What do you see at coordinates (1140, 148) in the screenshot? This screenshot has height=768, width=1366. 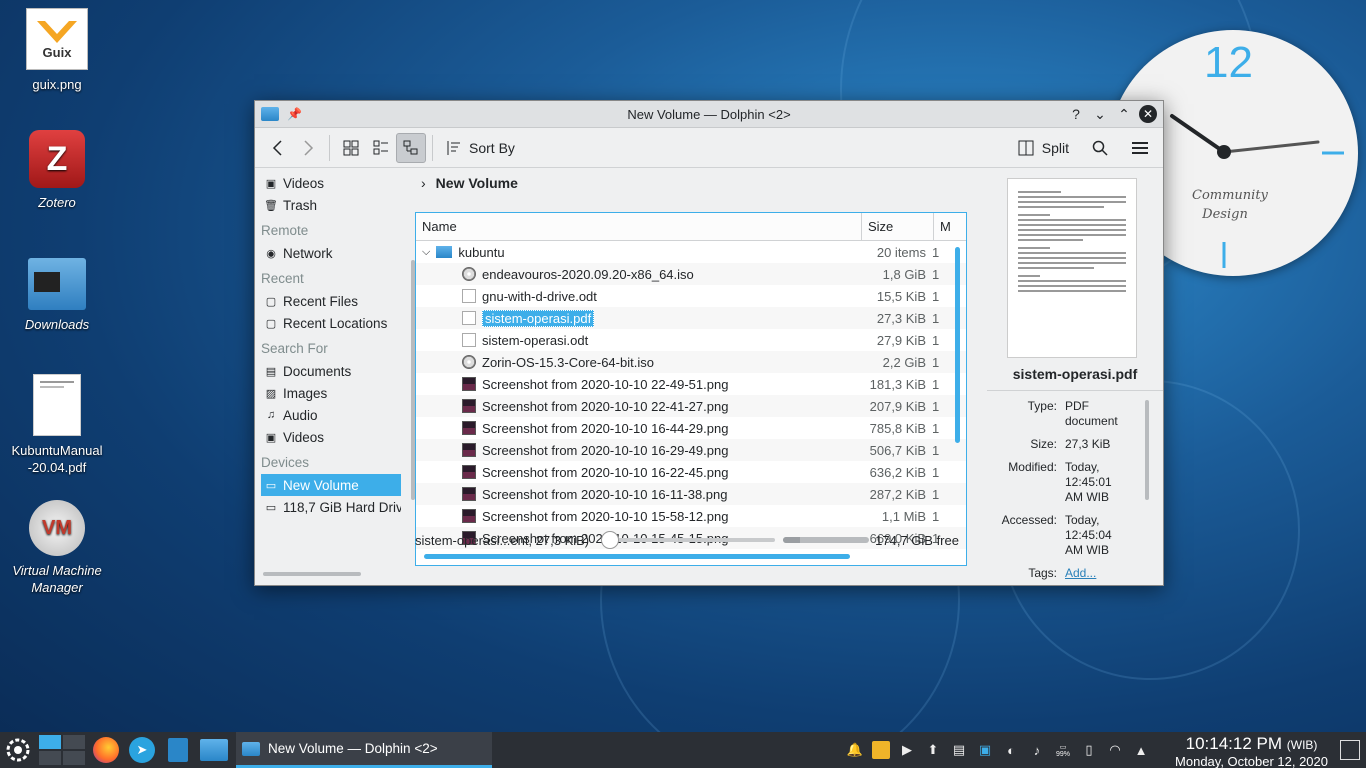 I see `menu-button` at bounding box center [1140, 148].